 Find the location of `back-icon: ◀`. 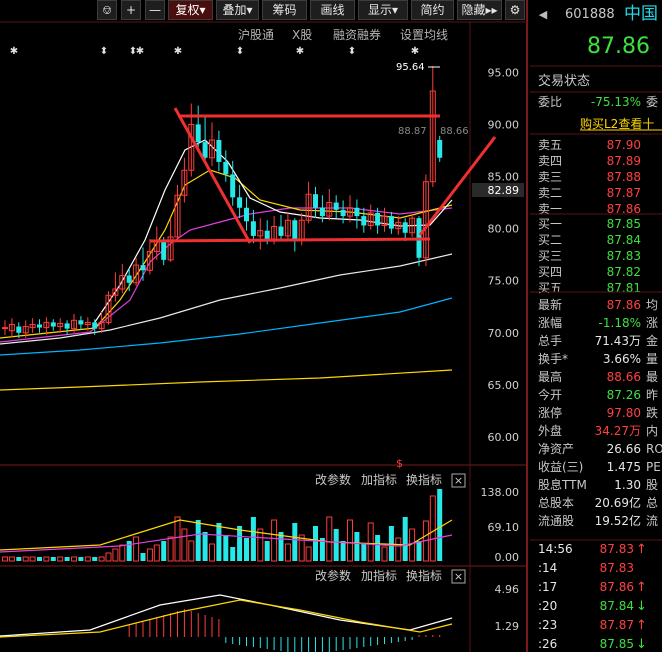

back-icon: ◀ is located at coordinates (543, 14).